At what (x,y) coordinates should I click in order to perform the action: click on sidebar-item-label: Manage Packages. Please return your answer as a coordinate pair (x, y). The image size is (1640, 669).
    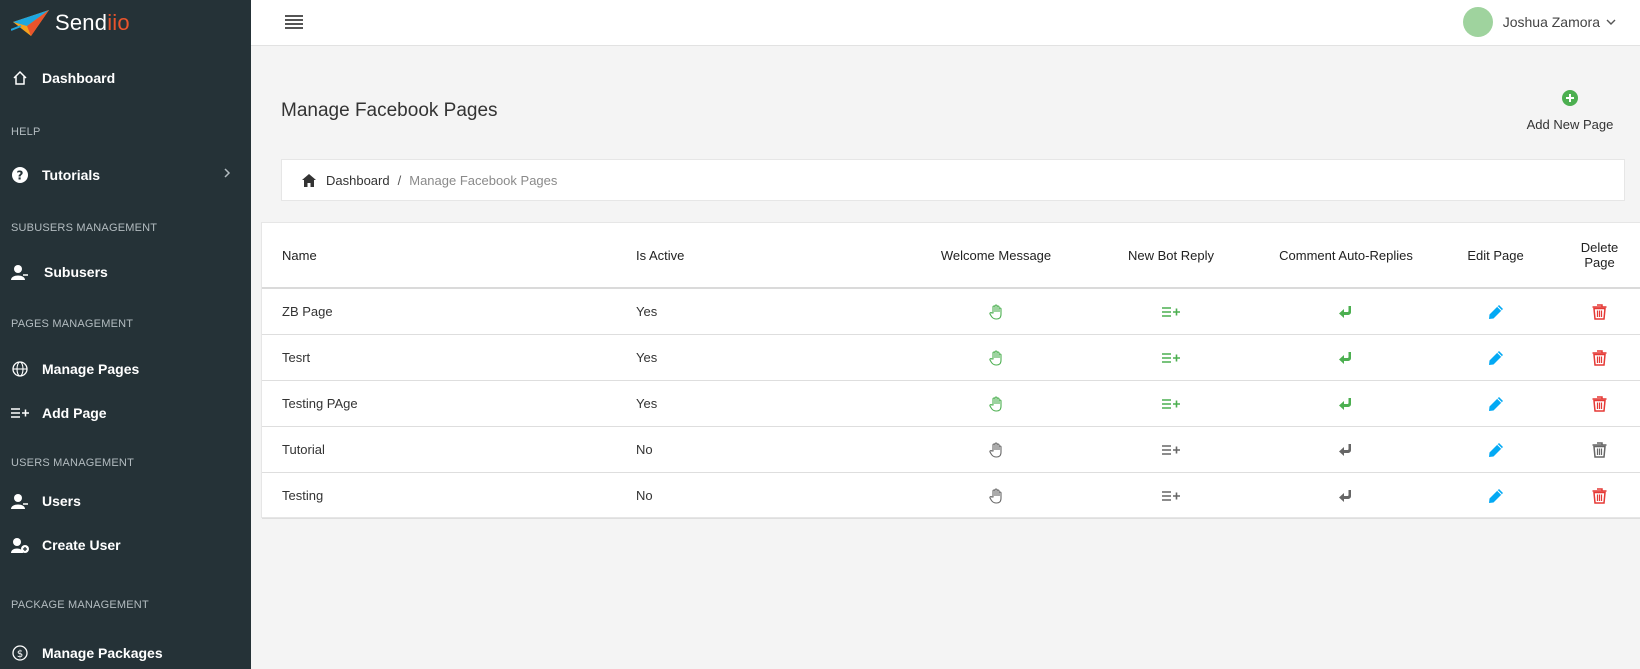
    Looking at the image, I should click on (102, 653).